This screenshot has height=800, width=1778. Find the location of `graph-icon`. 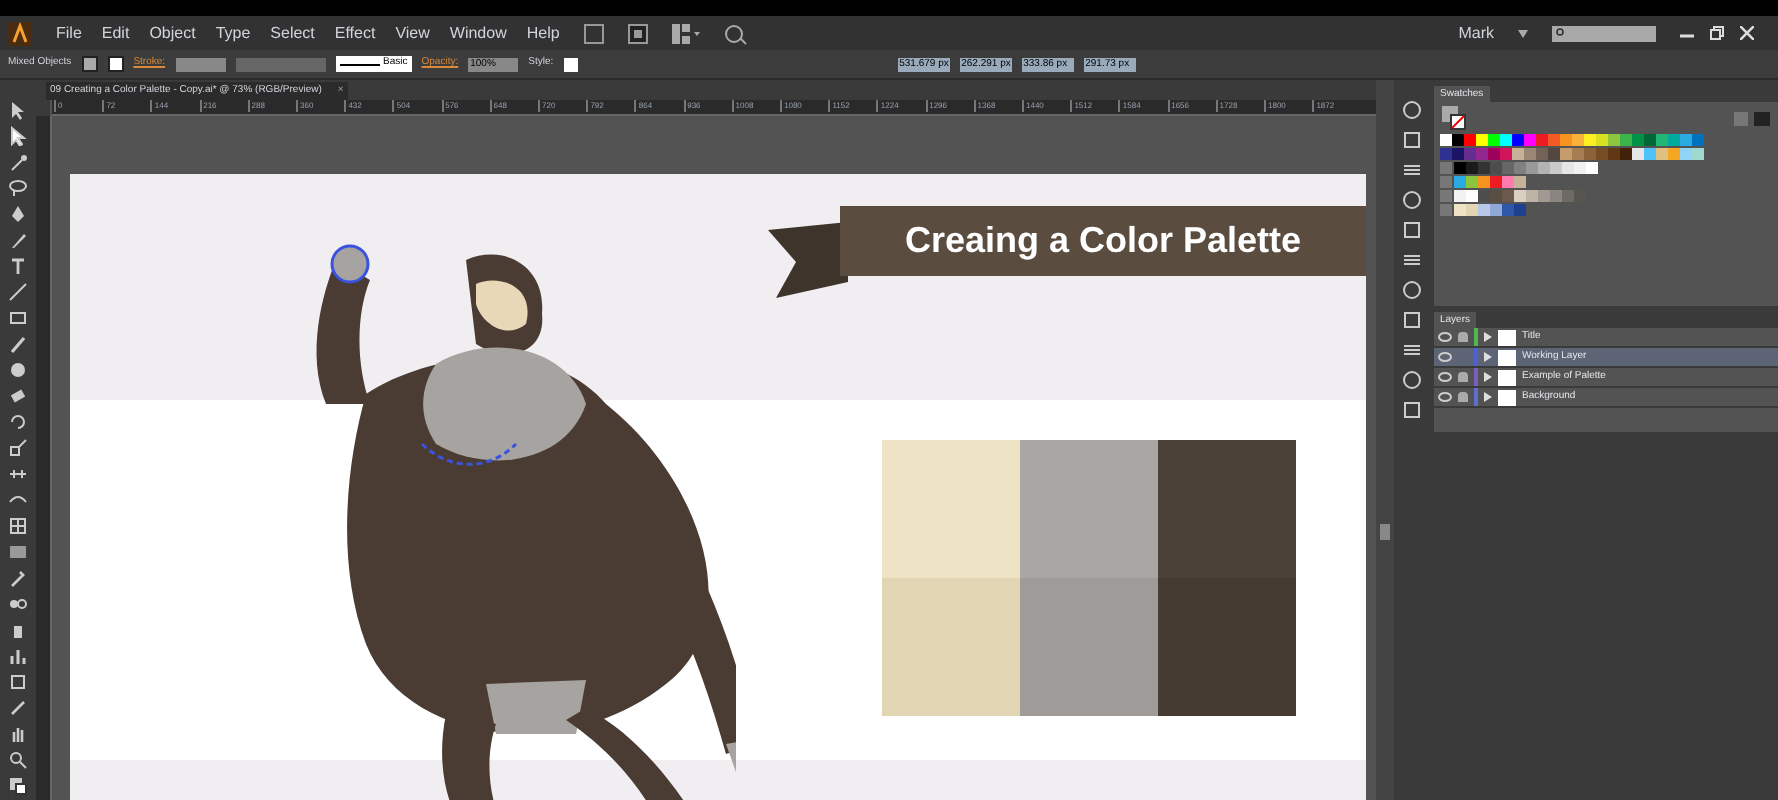

graph-icon is located at coordinates (18, 656).